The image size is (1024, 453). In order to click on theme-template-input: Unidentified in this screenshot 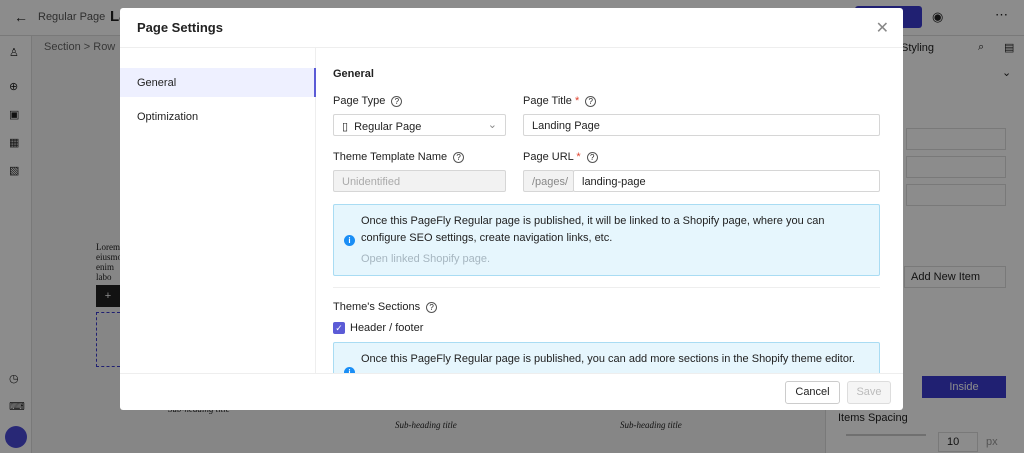, I will do `click(419, 181)`.